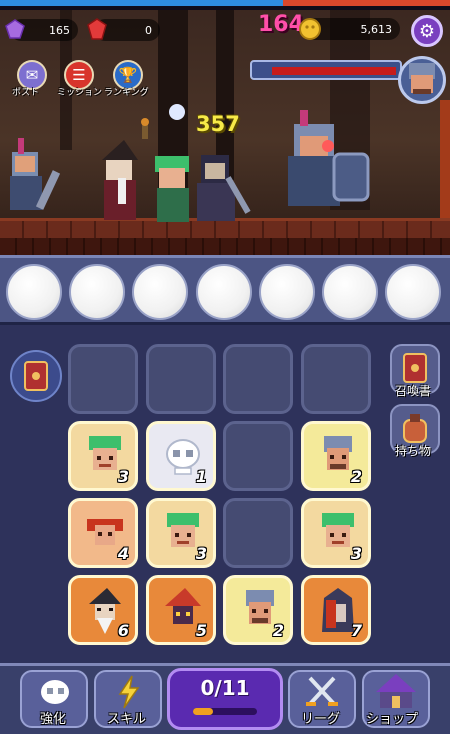  Describe the element at coordinates (35, 174) in the screenshot. I see `knight-ally-sprite` at that location.